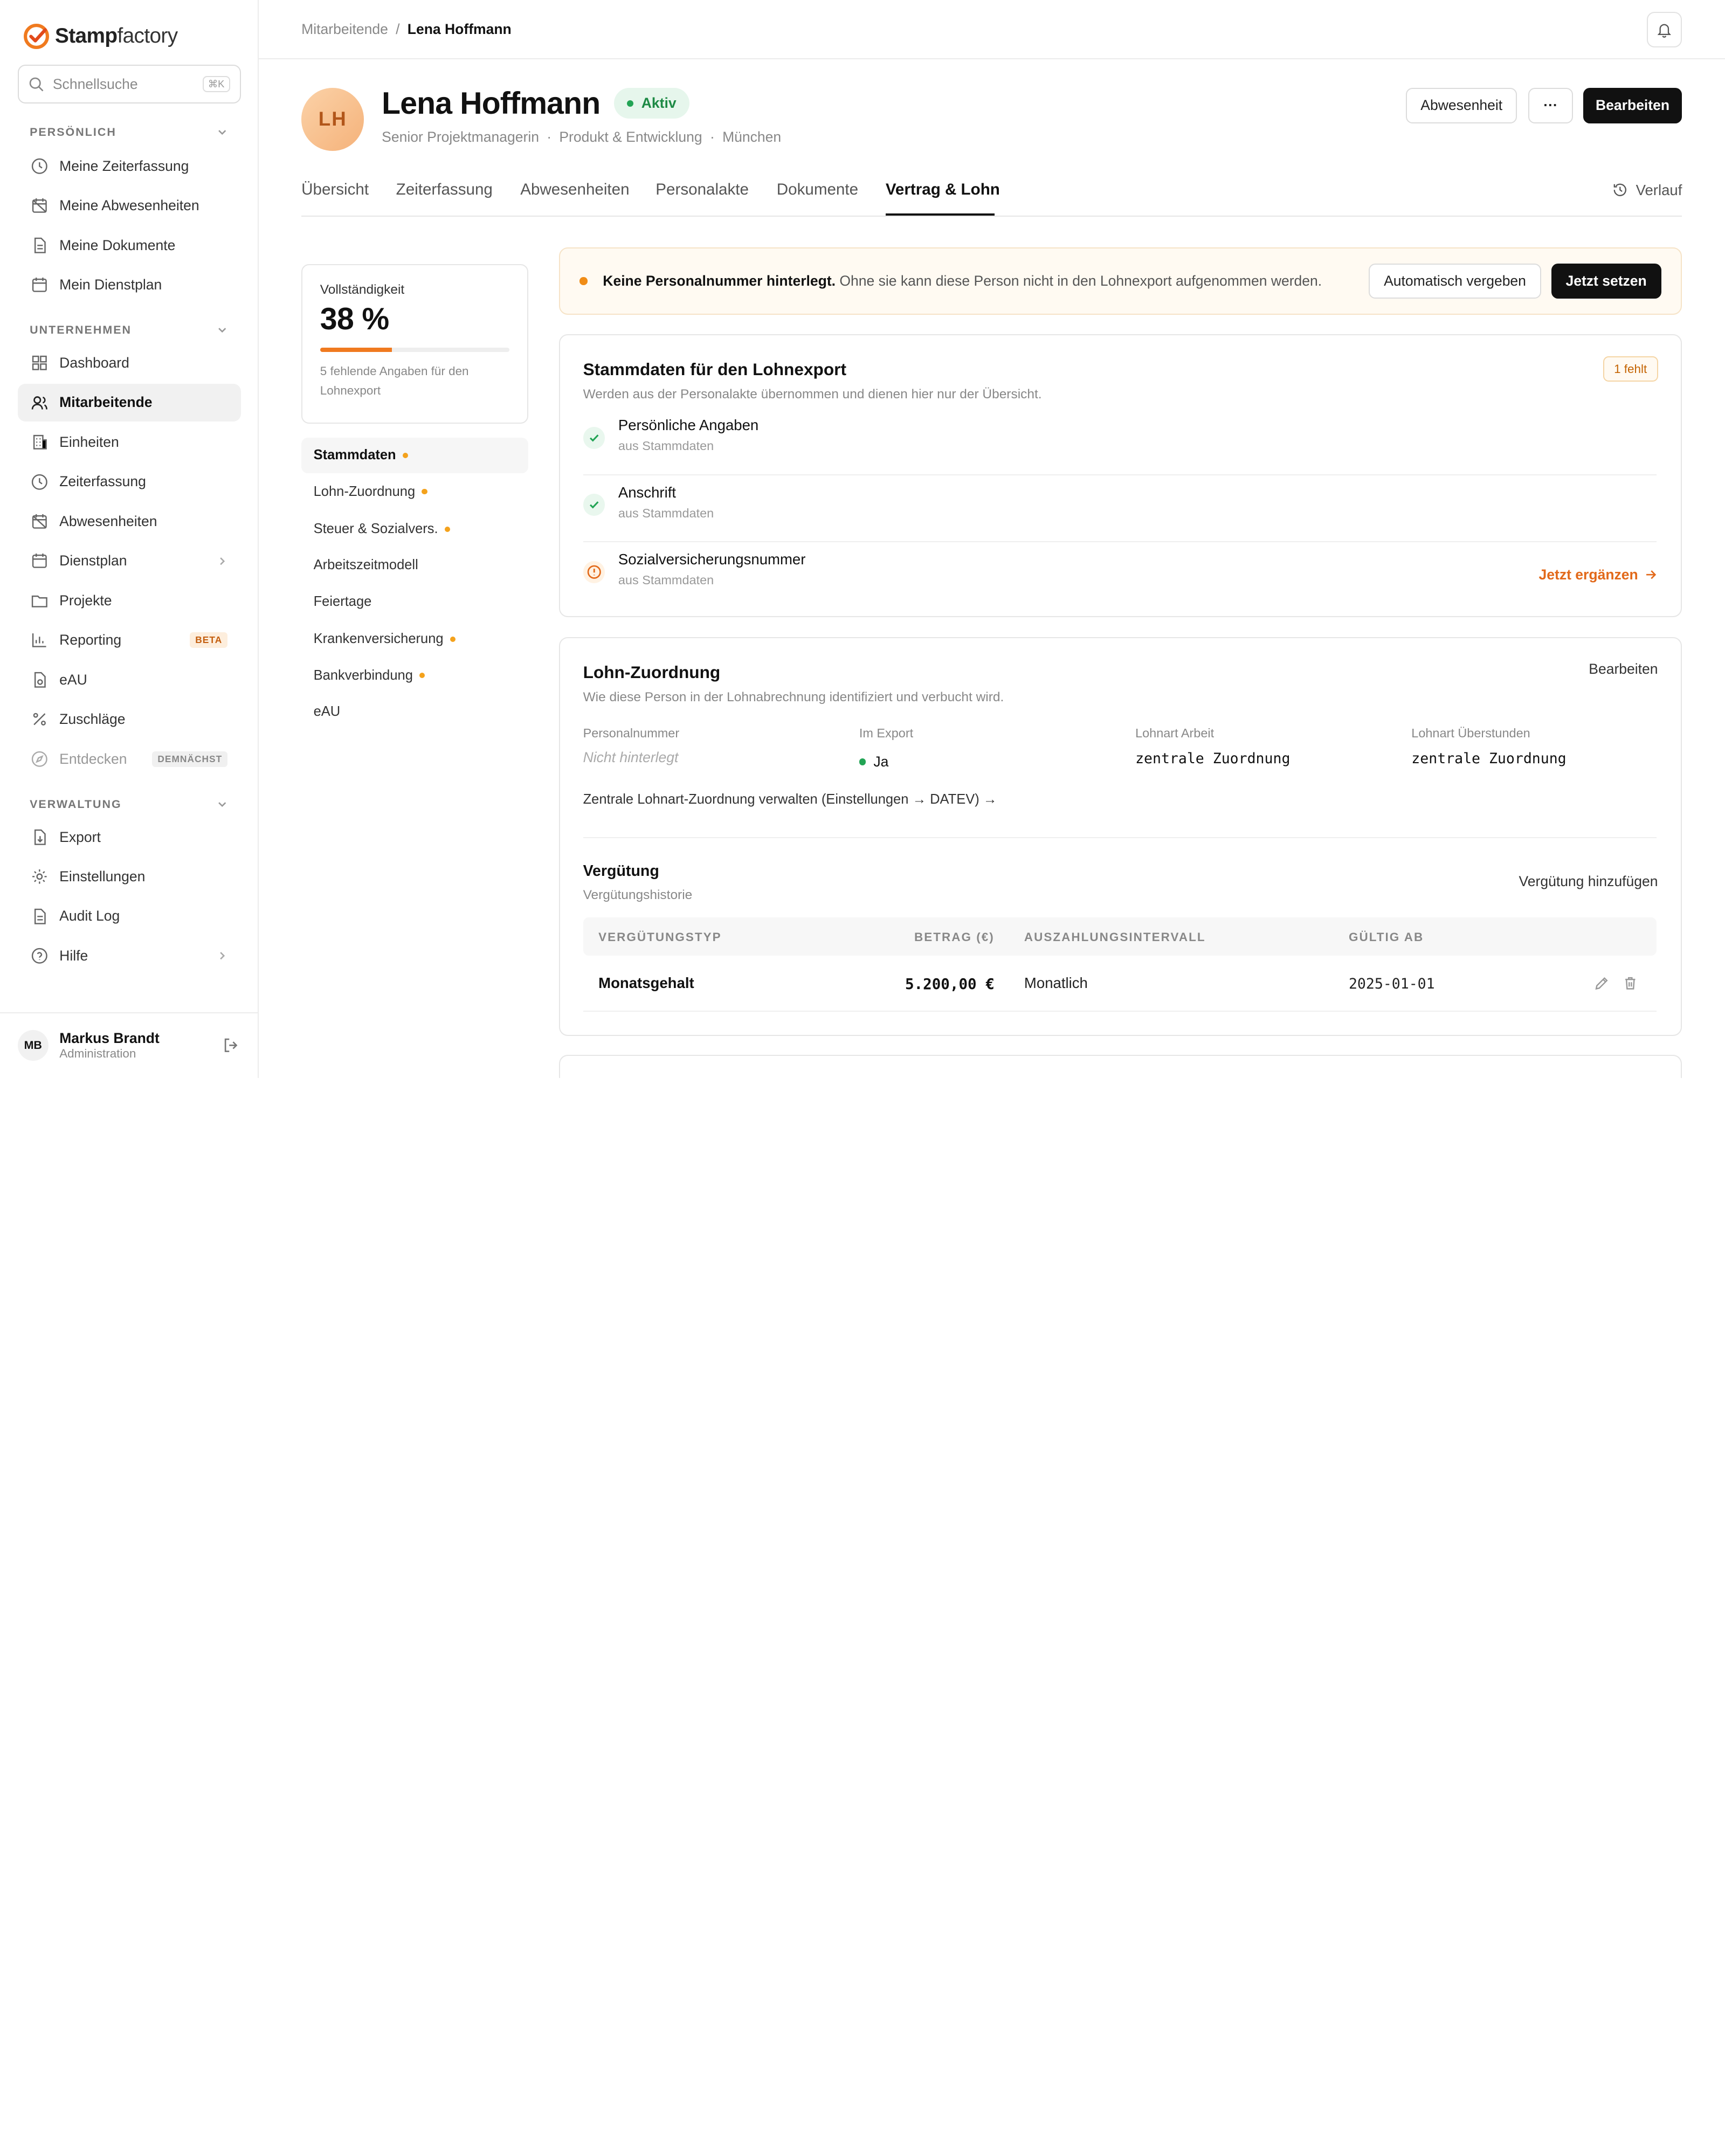  I want to click on beta-badge: BETA, so click(209, 640).